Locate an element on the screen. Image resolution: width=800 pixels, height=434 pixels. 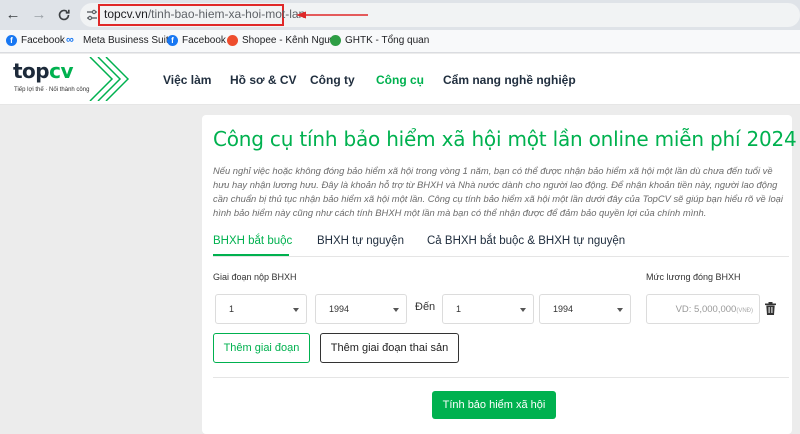
forward-arrow-icon: → is located at coordinates (39, 15).